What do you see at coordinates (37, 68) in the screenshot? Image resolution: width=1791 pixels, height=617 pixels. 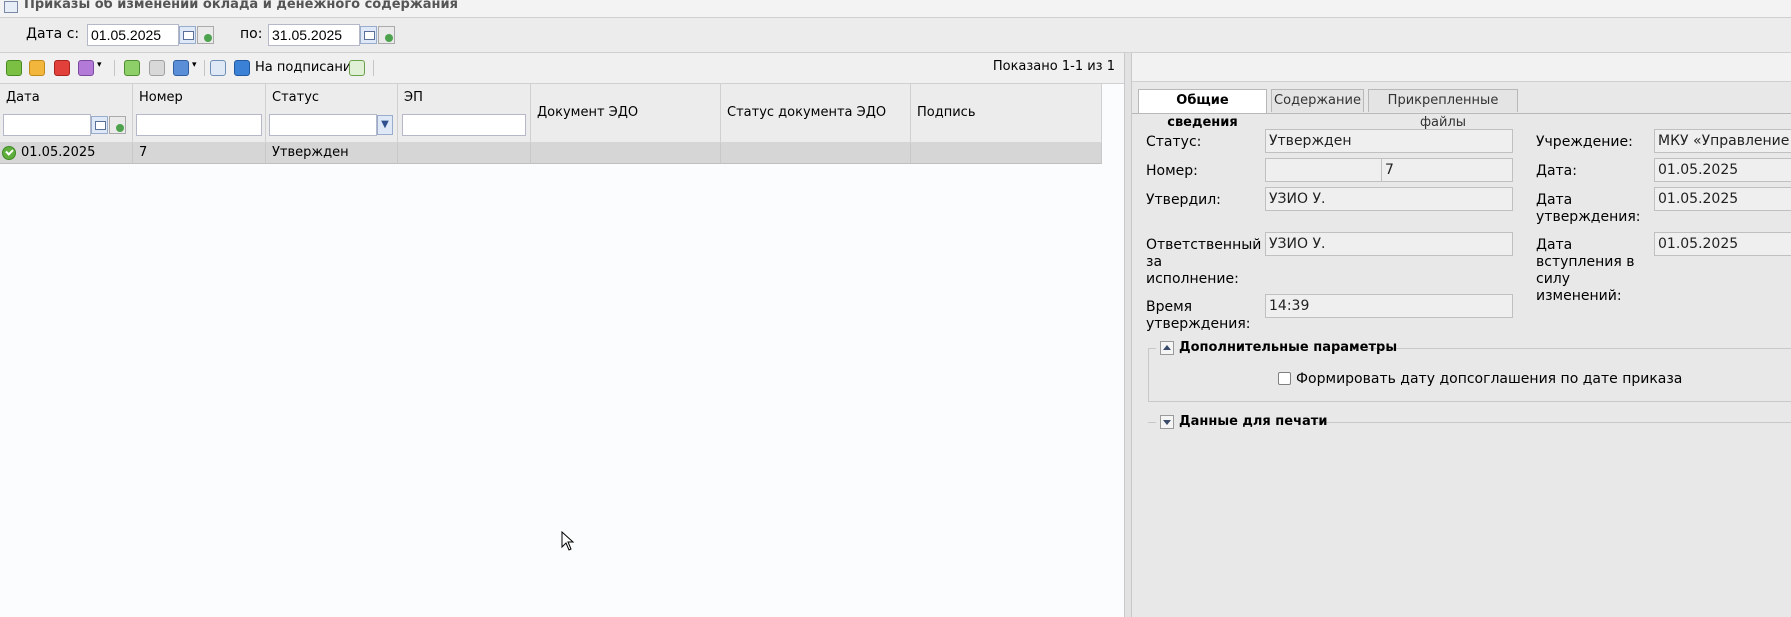 I see `edit-icon` at bounding box center [37, 68].